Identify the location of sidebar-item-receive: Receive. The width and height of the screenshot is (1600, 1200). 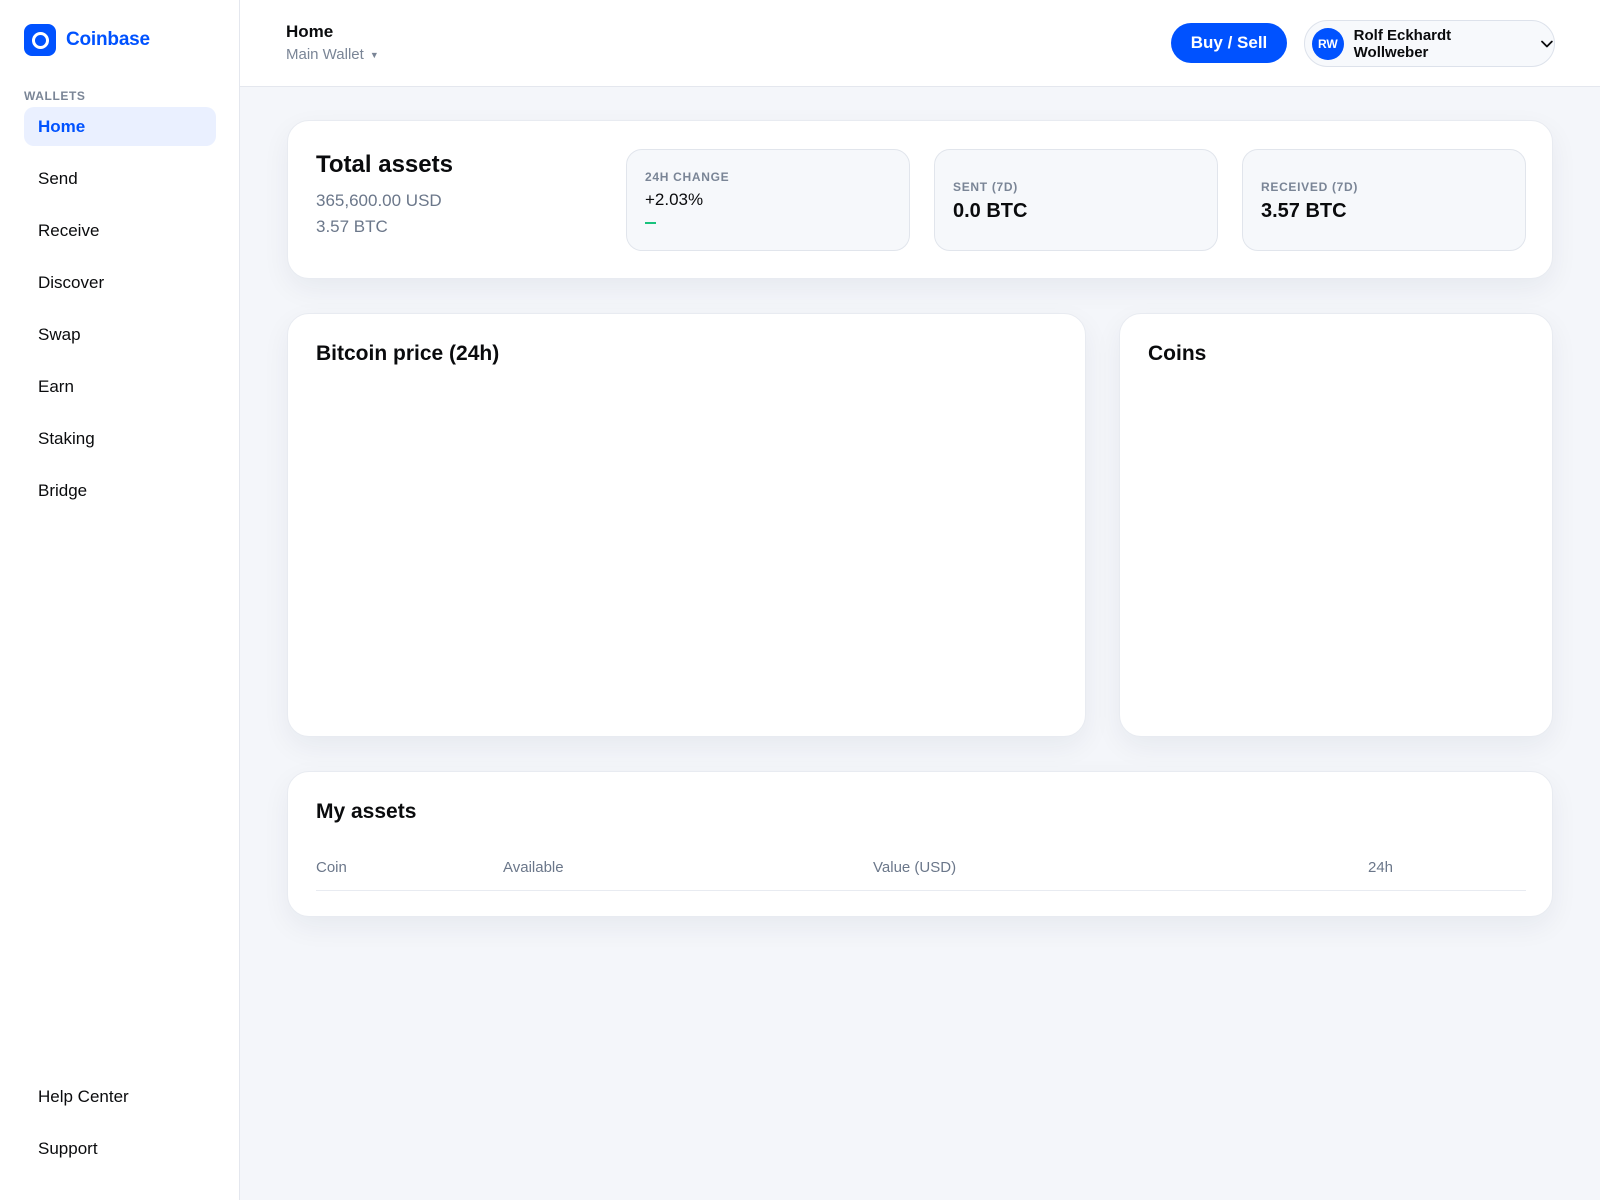
(120, 230).